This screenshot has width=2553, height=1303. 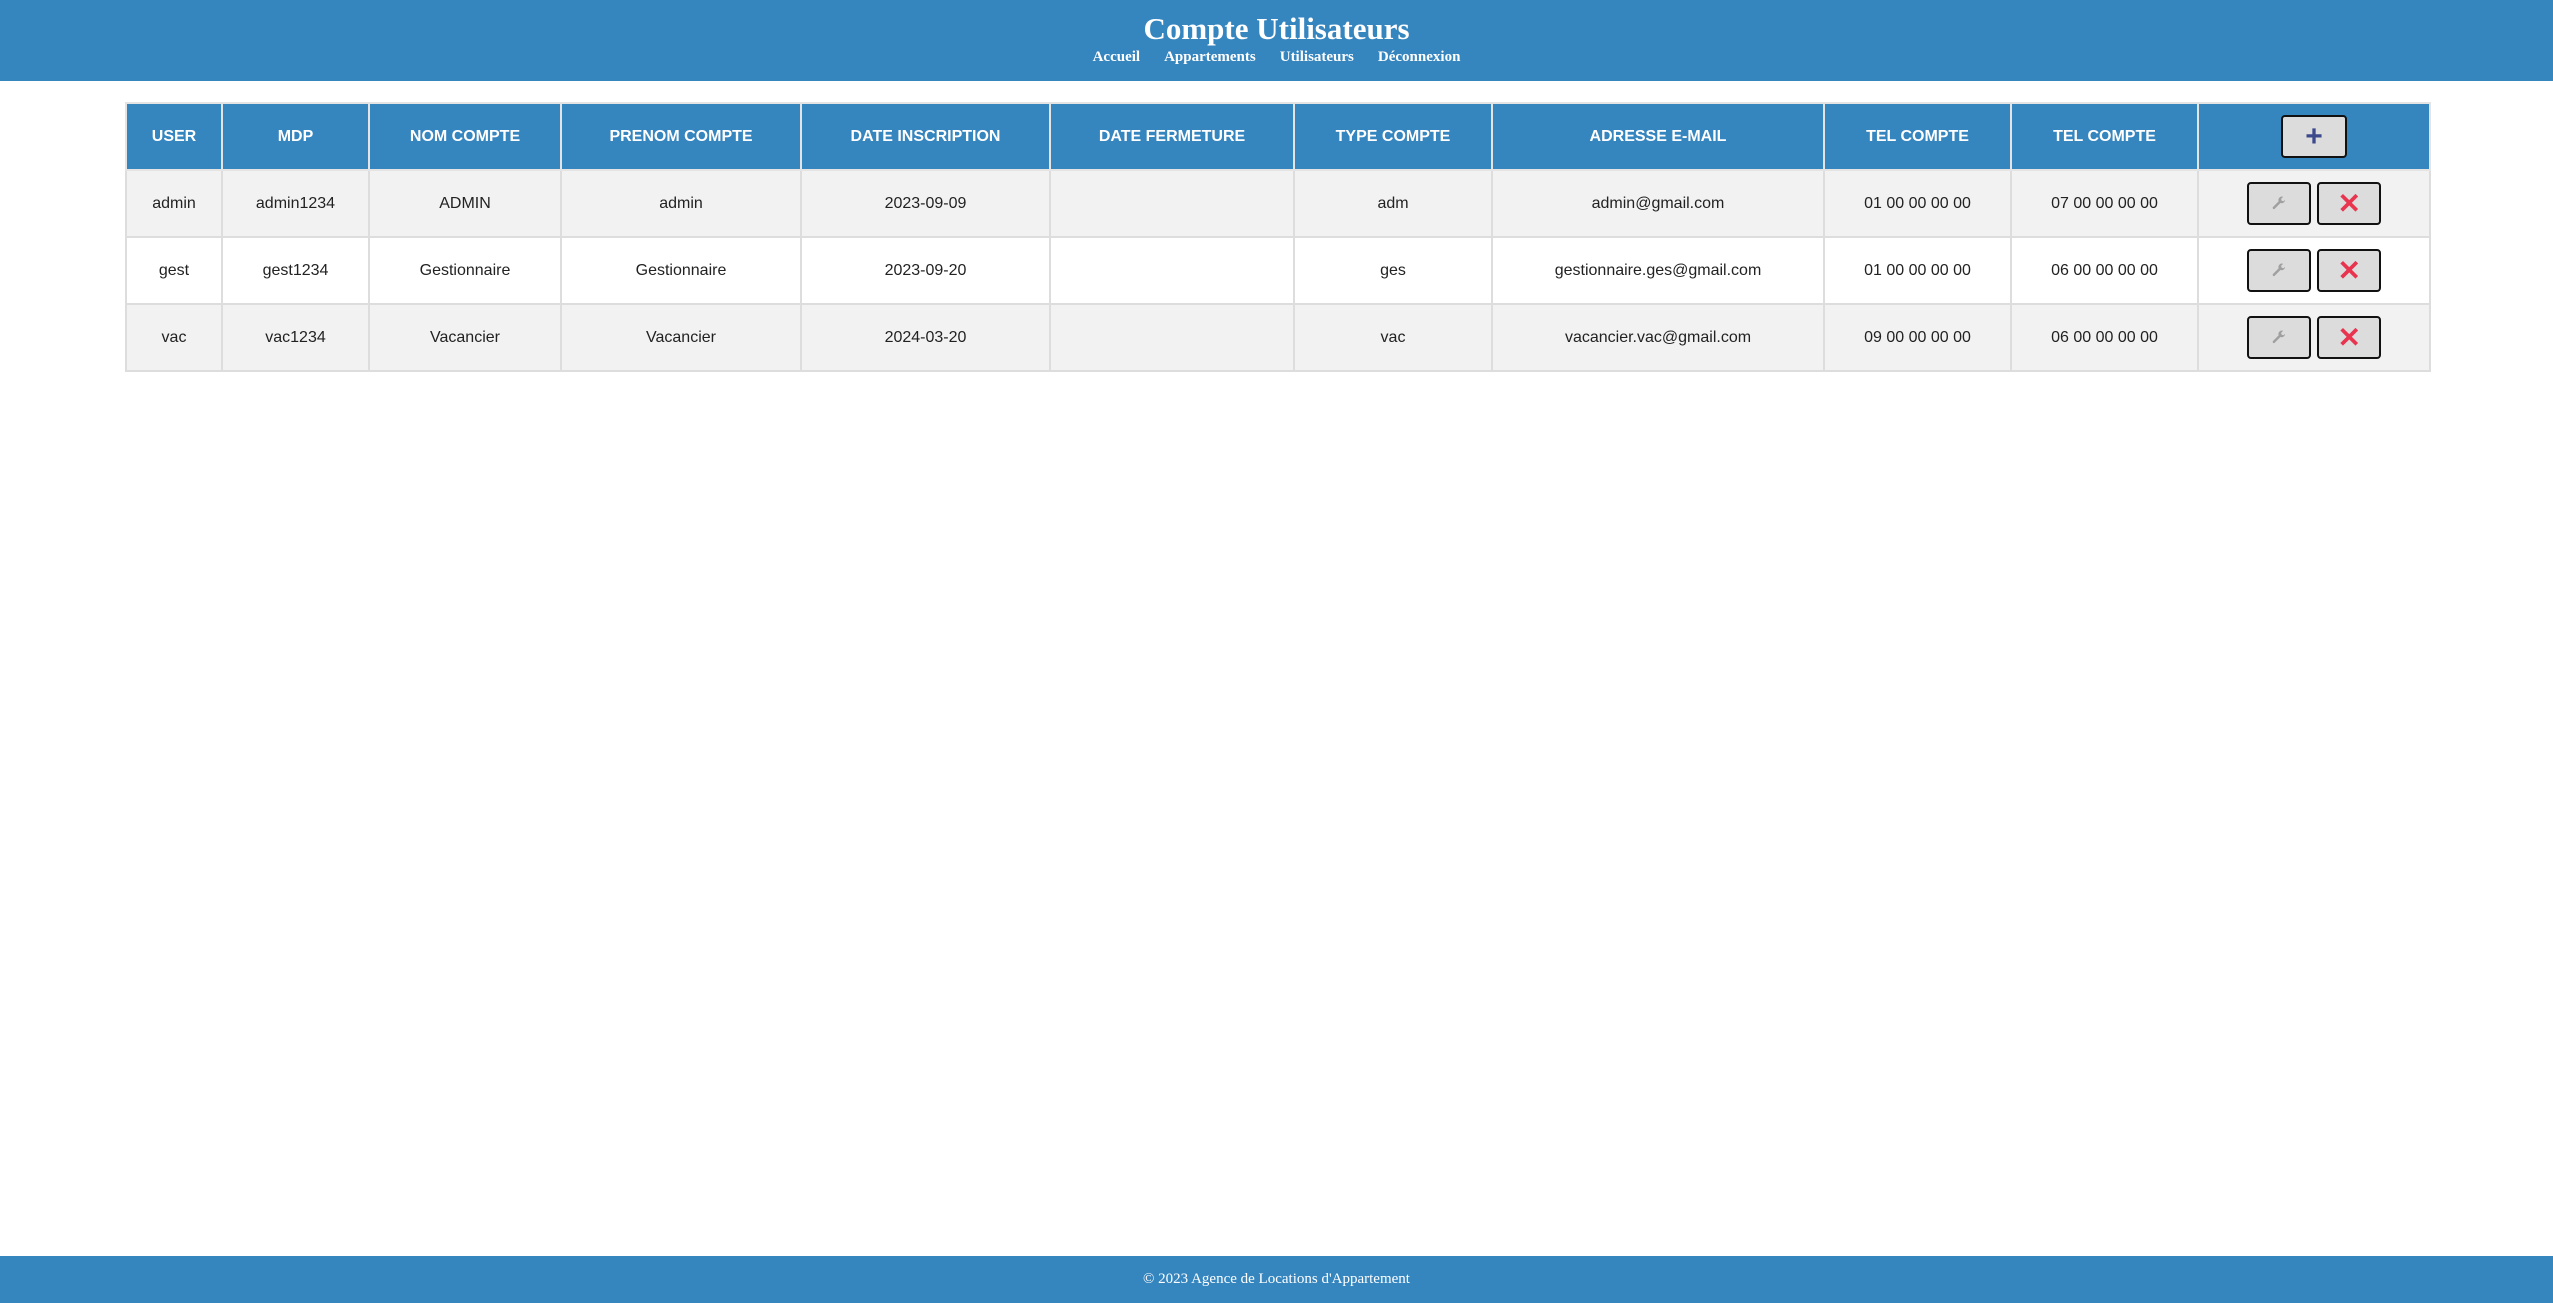 I want to click on nav-link-utilisateurs: Utilisateurs, so click(x=1317, y=57).